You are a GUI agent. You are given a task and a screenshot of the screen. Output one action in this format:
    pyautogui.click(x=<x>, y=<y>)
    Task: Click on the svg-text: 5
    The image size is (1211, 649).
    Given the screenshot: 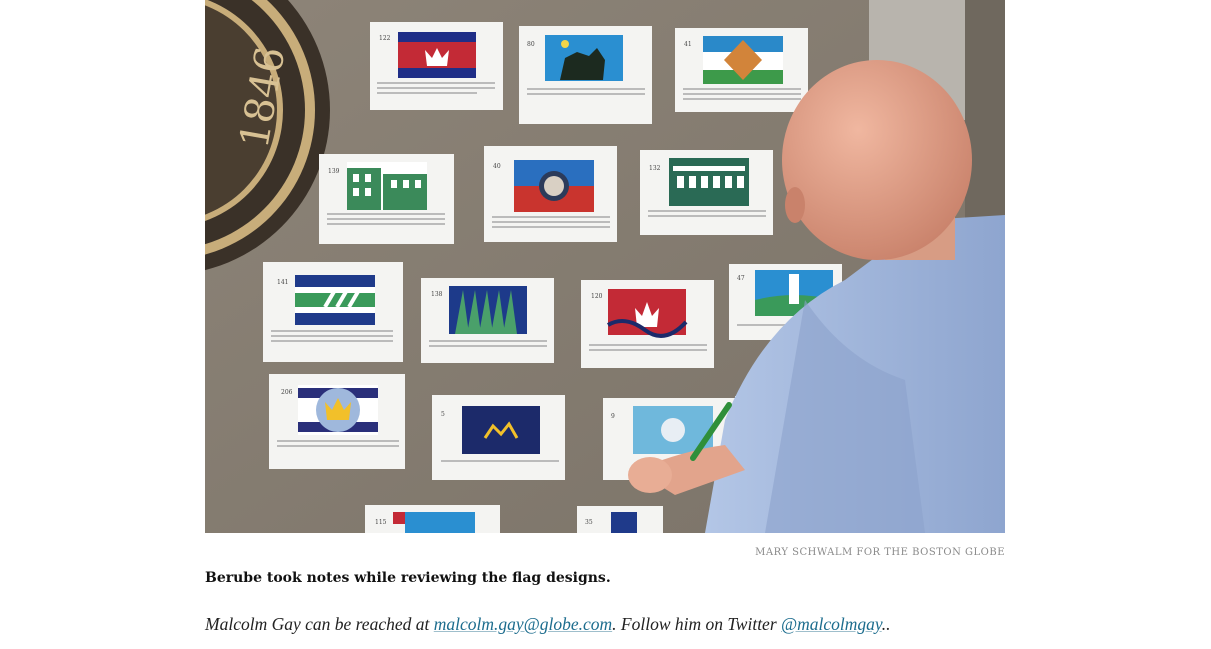 What is the action you would take?
    pyautogui.click(x=443, y=414)
    